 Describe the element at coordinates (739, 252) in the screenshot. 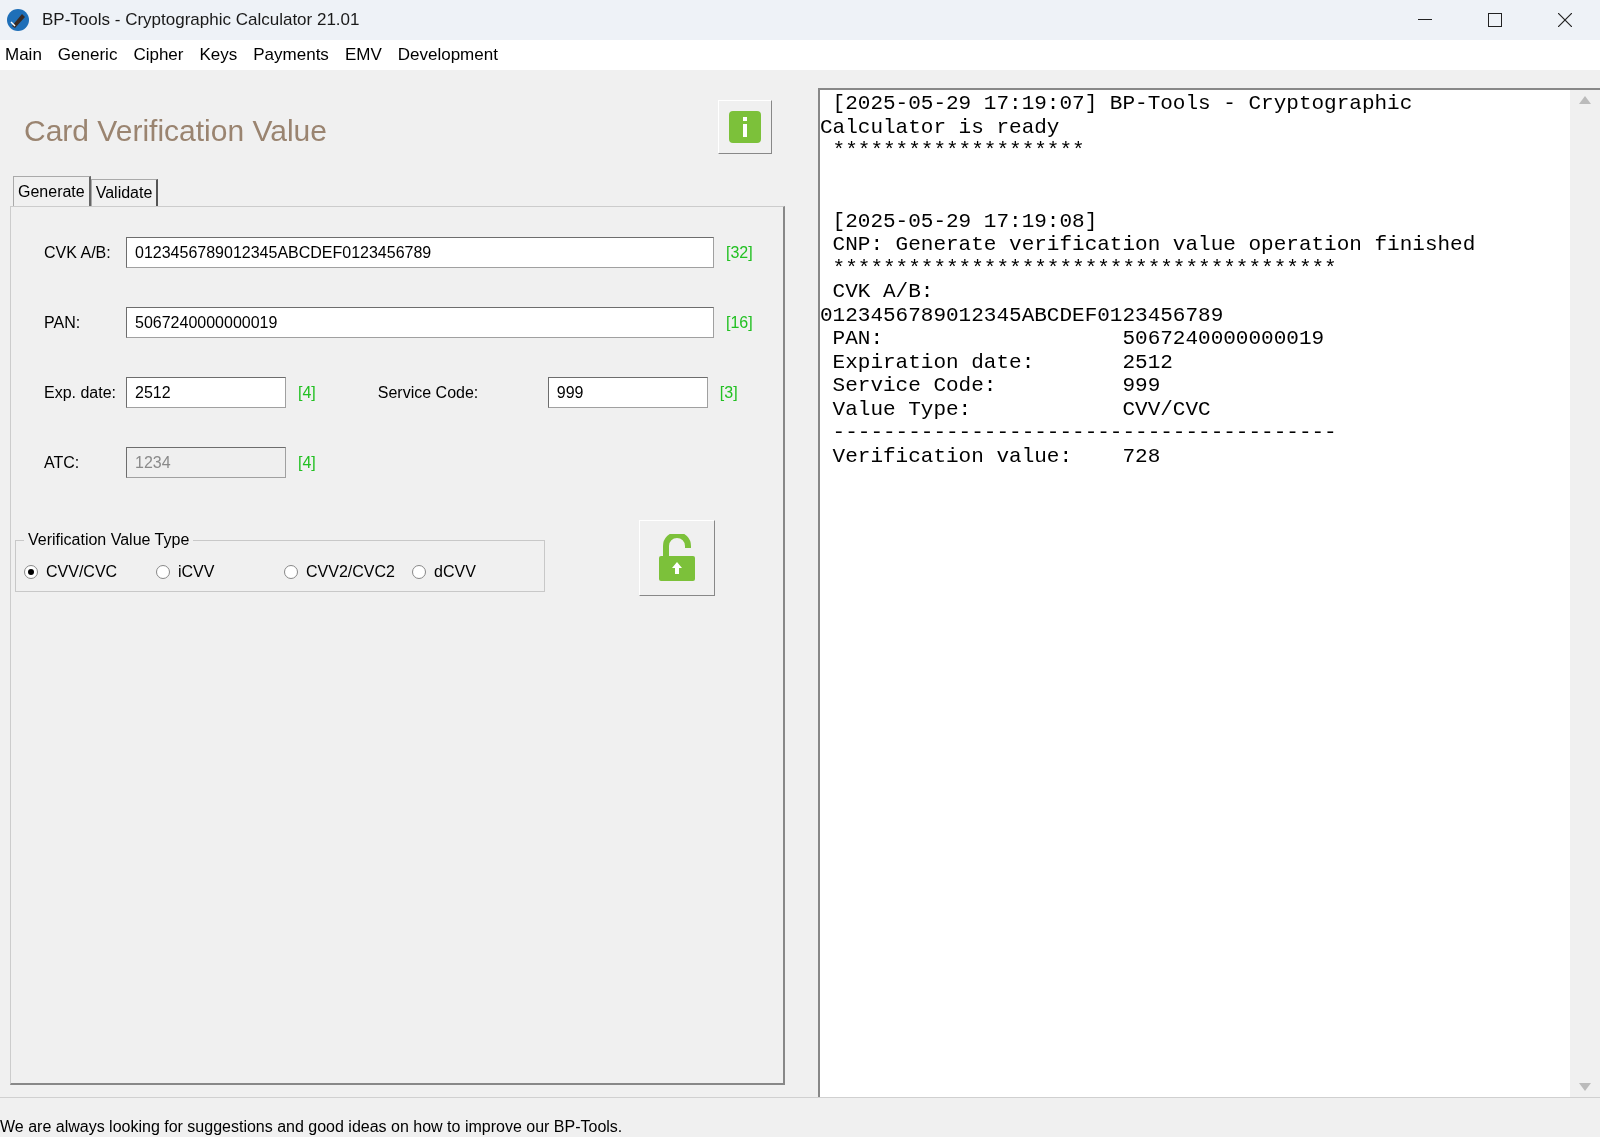

I see `length-counter: [32]` at that location.